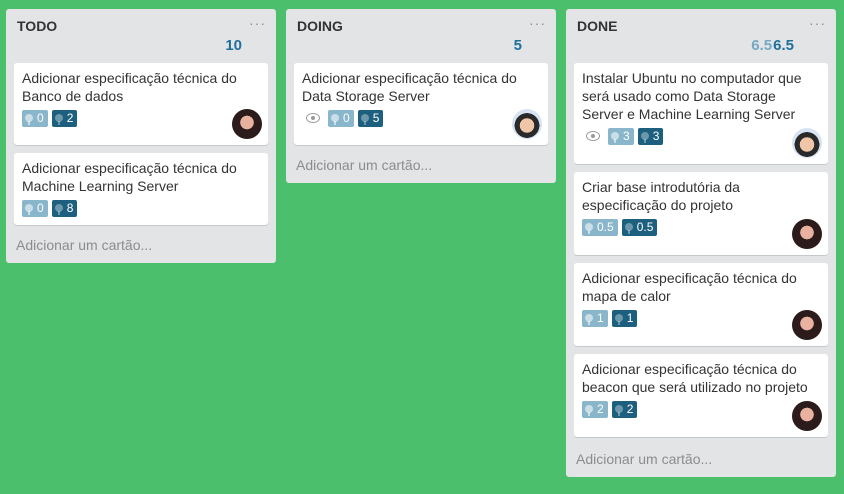 The image size is (844, 494). I want to click on done-badge: 1, so click(624, 318).